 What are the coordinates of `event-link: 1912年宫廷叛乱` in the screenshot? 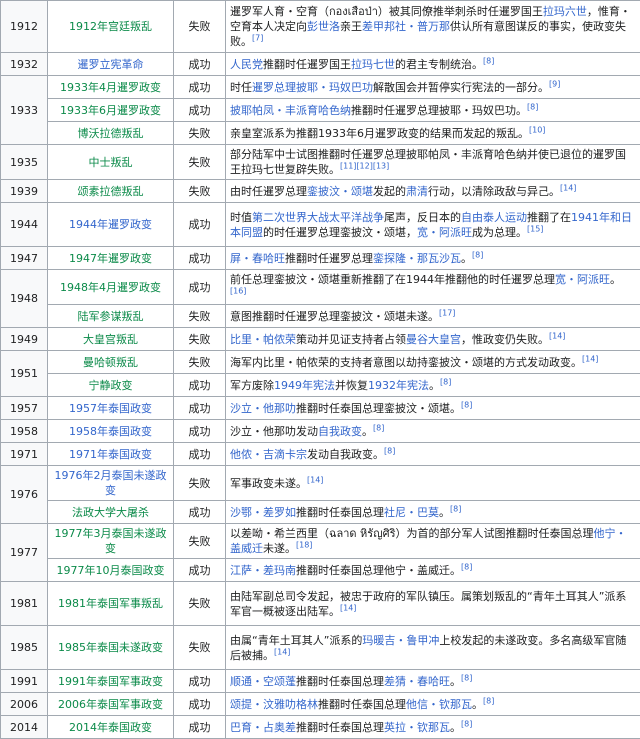 It's located at (111, 27).